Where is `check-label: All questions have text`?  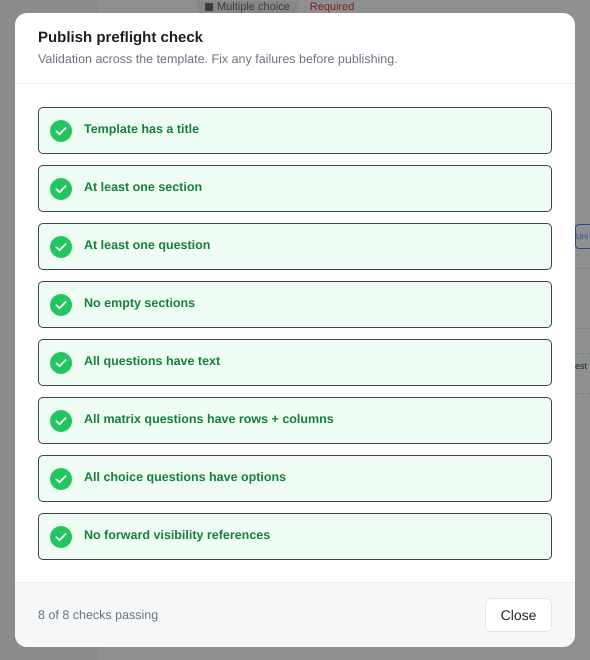
check-label: All questions have text is located at coordinates (152, 360).